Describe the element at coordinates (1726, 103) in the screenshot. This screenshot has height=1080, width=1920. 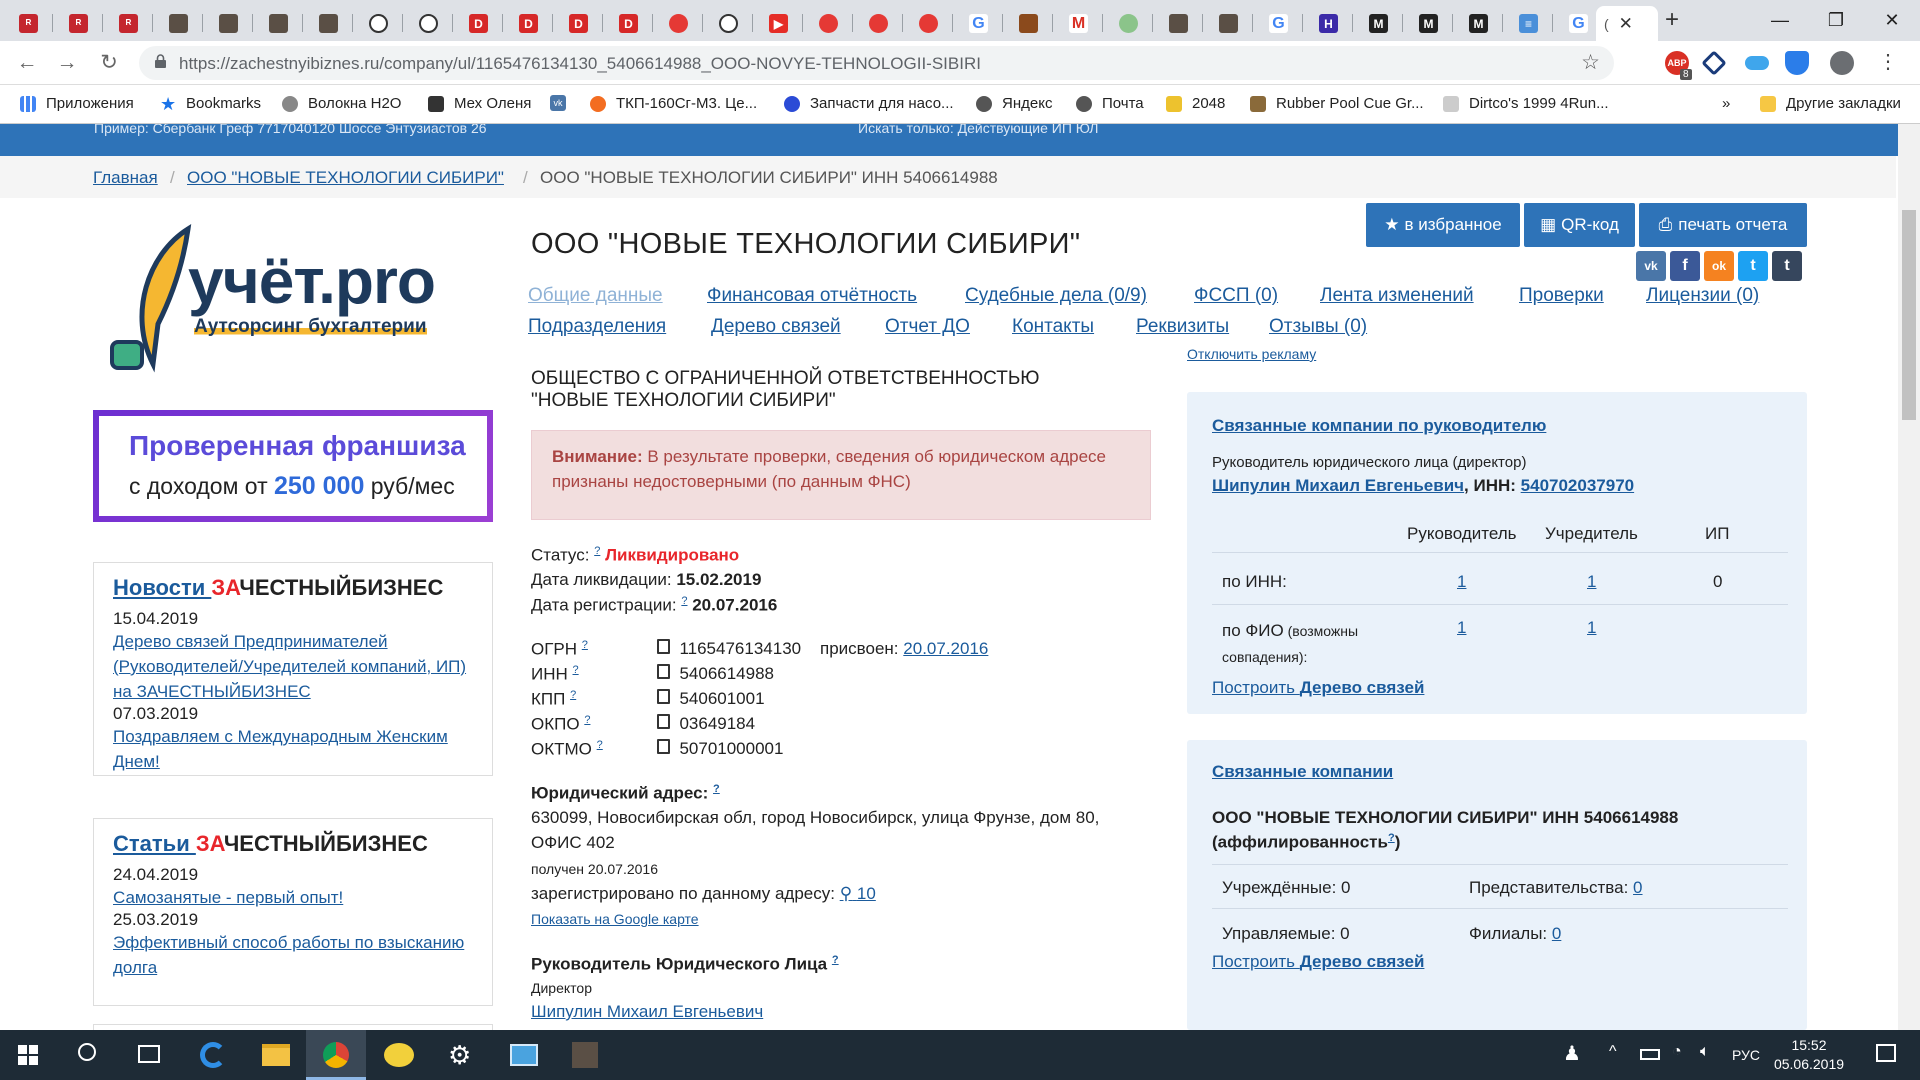
I see `bookmarks-overflow: »` at that location.